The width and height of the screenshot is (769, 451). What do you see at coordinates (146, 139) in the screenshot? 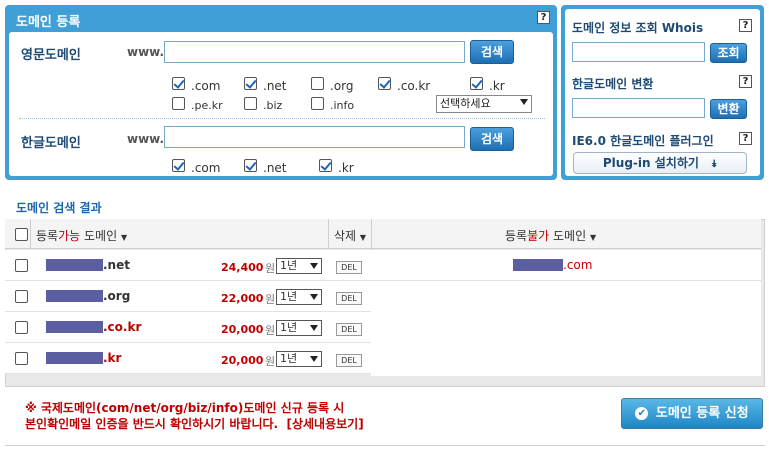
I see `korean-www-prefix: www.` at bounding box center [146, 139].